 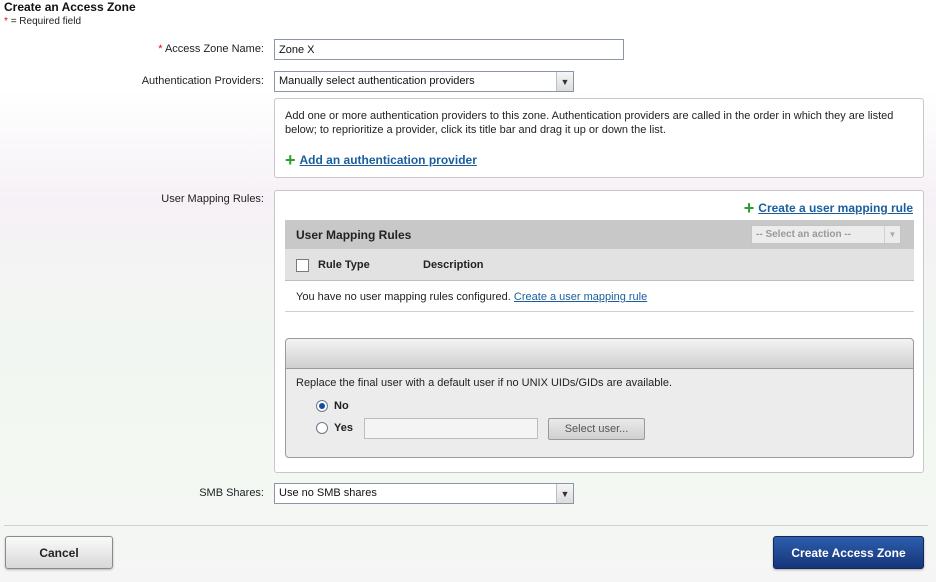 I want to click on option-yes: Yes, so click(x=334, y=428).